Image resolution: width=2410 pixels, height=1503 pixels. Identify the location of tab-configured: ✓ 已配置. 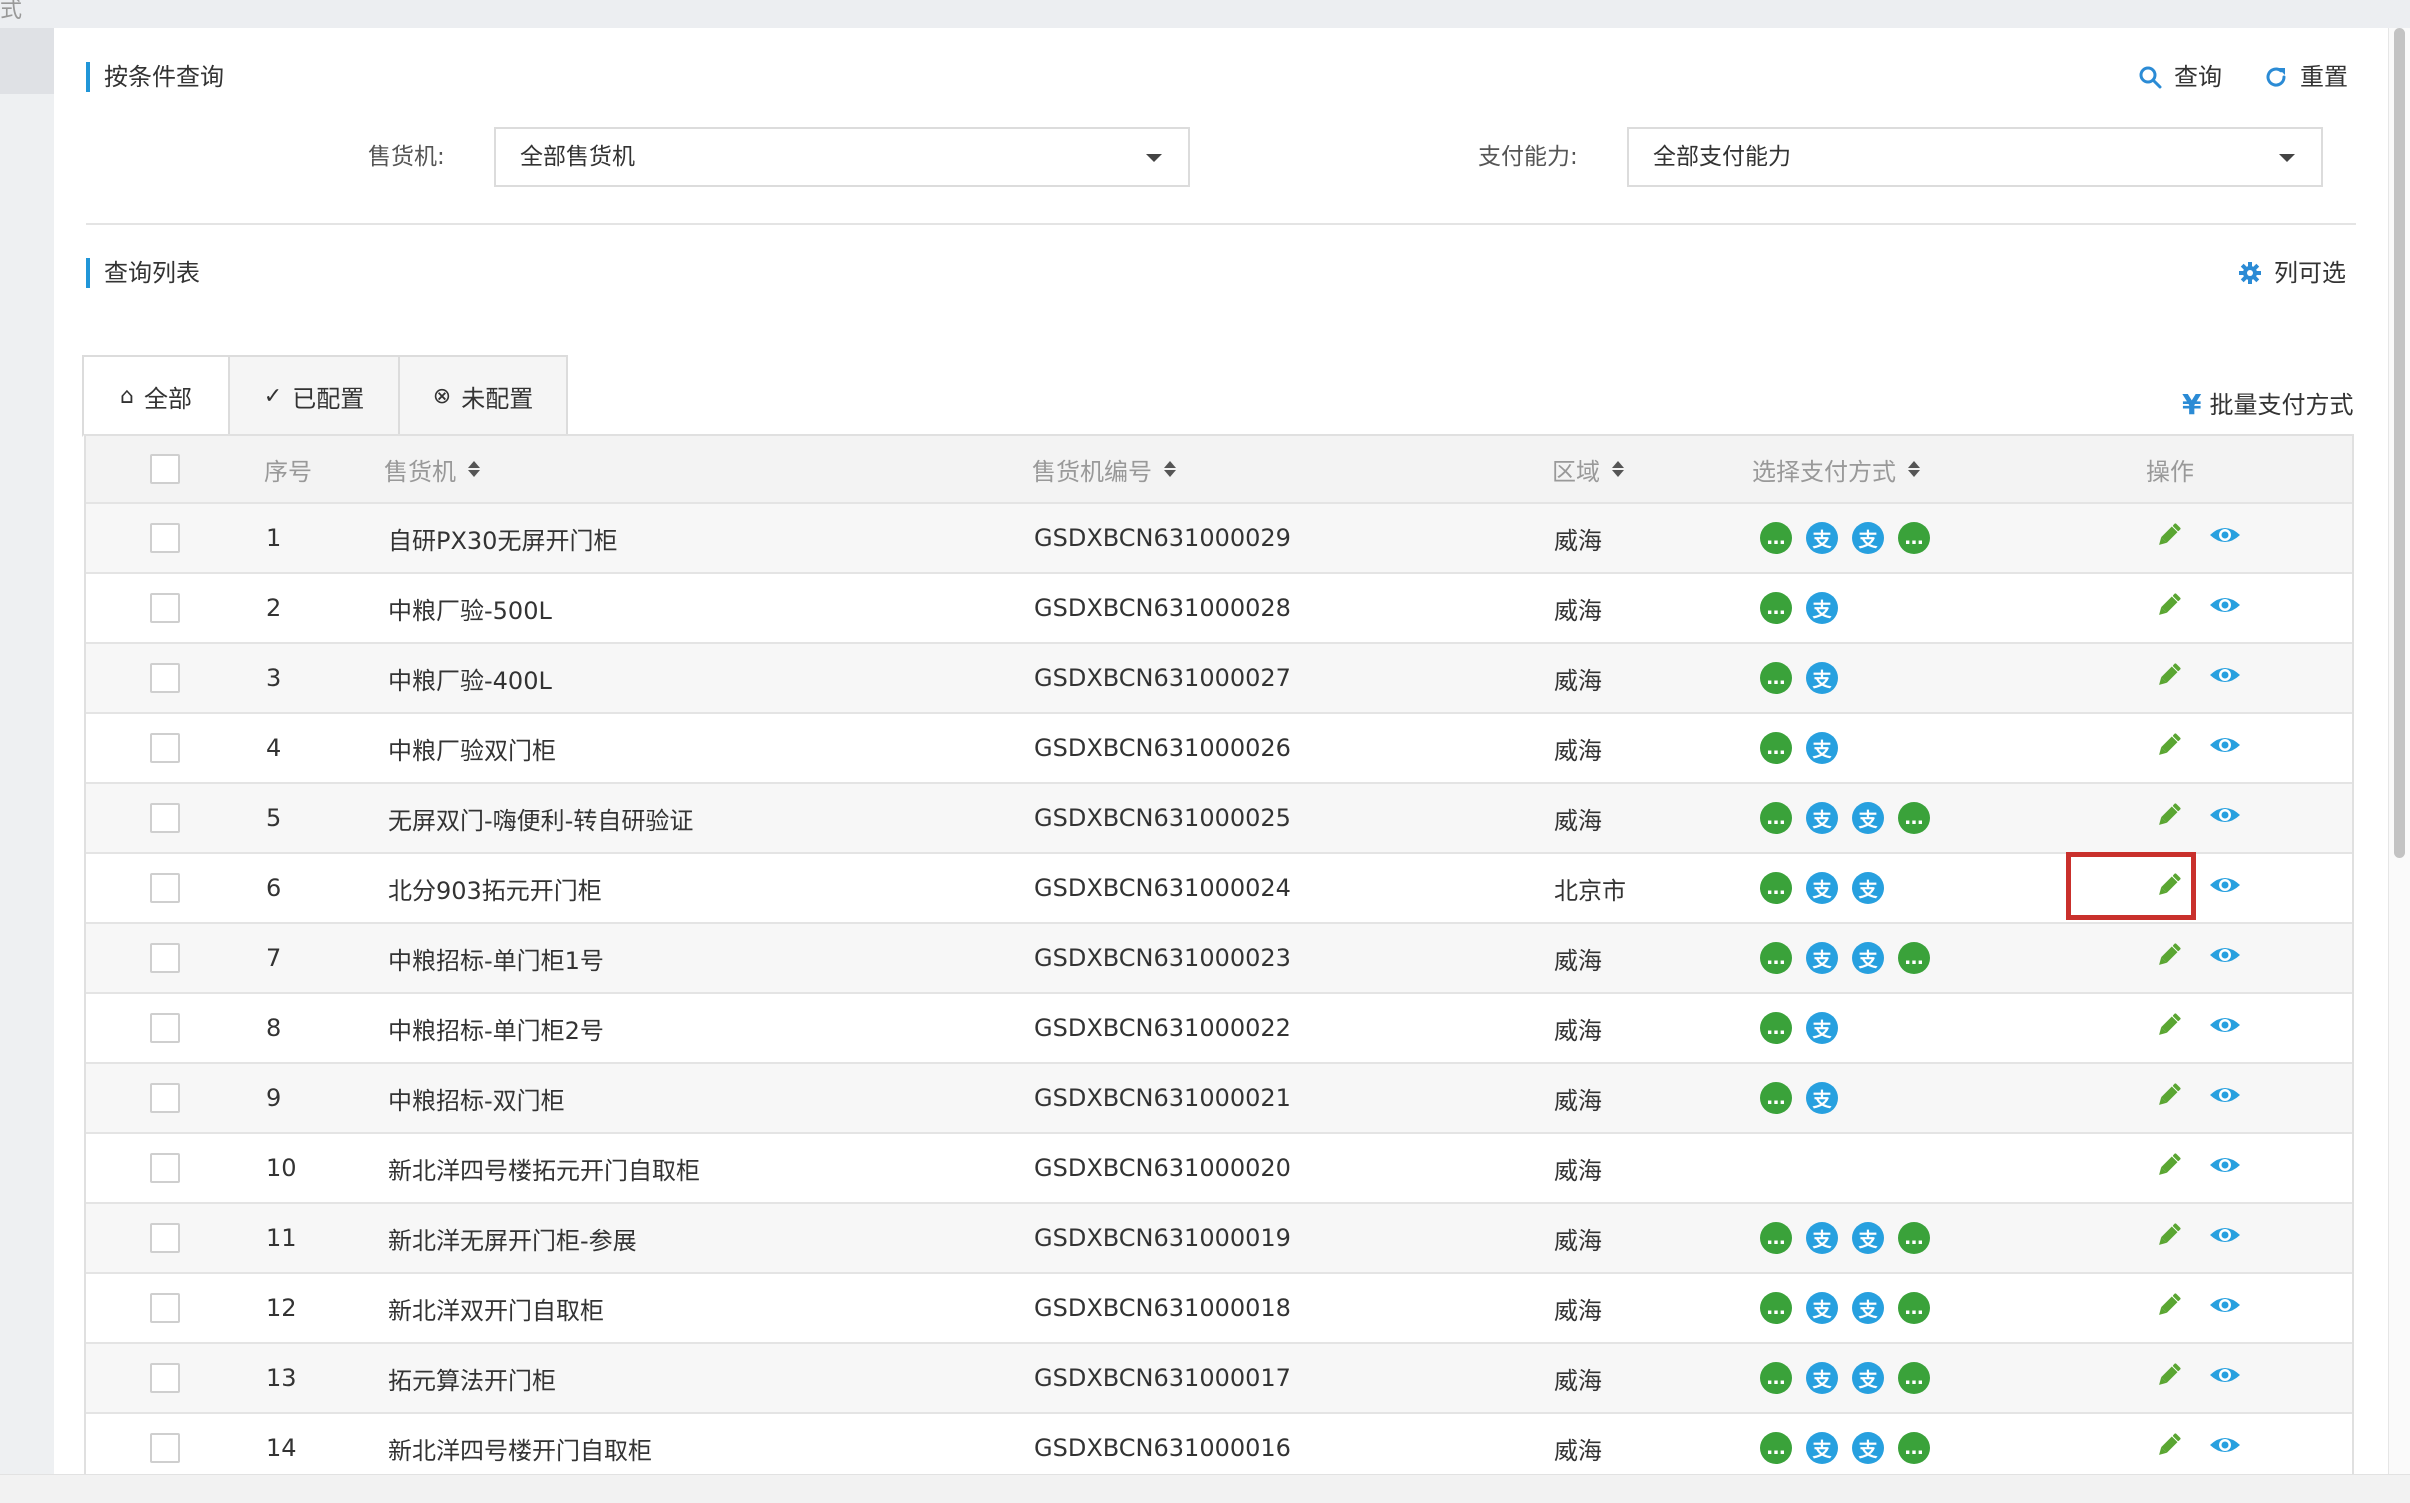
(313, 396).